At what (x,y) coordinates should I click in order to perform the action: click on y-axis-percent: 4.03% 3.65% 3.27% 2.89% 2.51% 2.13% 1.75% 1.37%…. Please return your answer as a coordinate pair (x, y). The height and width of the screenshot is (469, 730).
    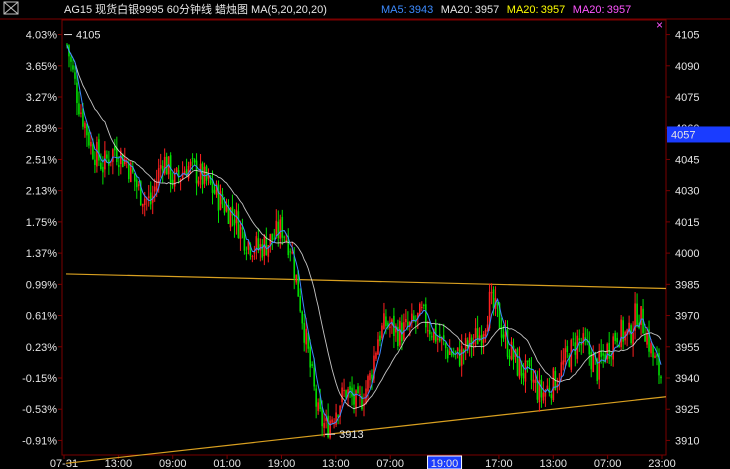
    Looking at the image, I should click on (42, 238).